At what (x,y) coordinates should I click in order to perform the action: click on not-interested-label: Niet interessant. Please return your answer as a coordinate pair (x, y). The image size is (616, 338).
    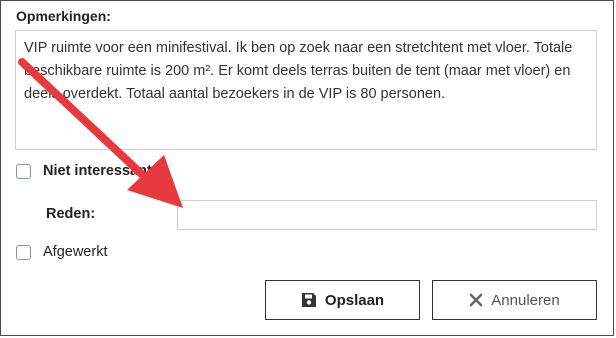
    Looking at the image, I should click on (97, 171).